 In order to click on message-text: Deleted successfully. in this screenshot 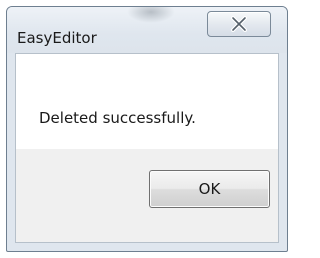, I will do `click(117, 118)`.